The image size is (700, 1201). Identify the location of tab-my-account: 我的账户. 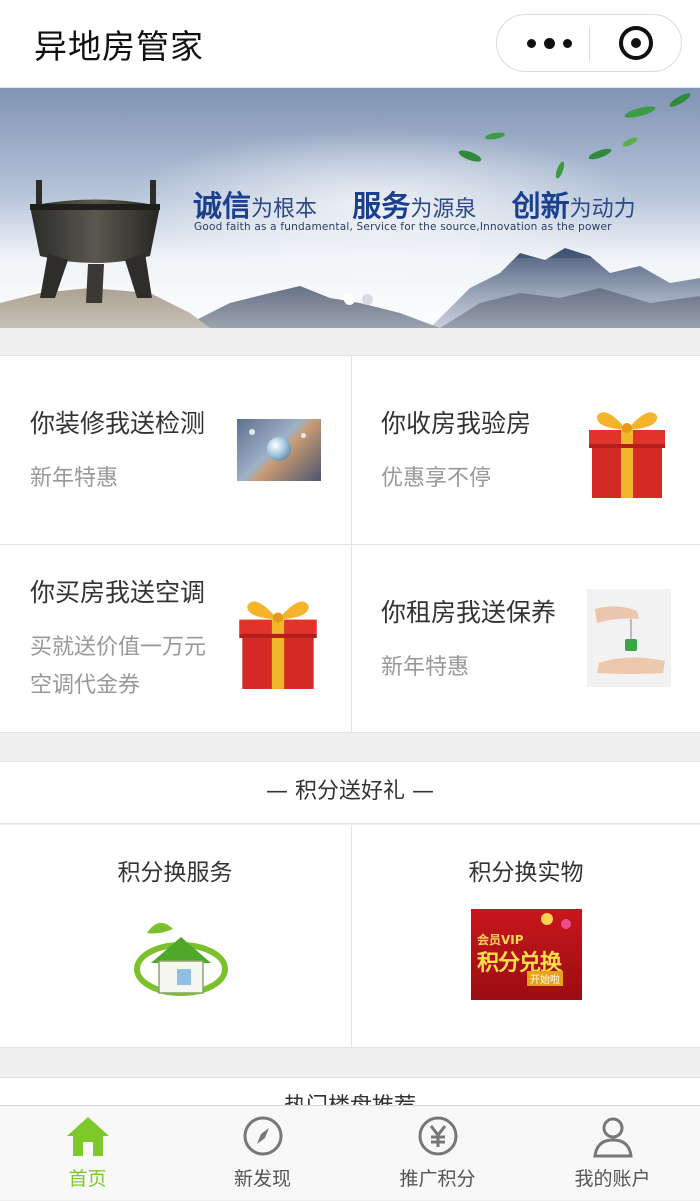
(612, 1153).